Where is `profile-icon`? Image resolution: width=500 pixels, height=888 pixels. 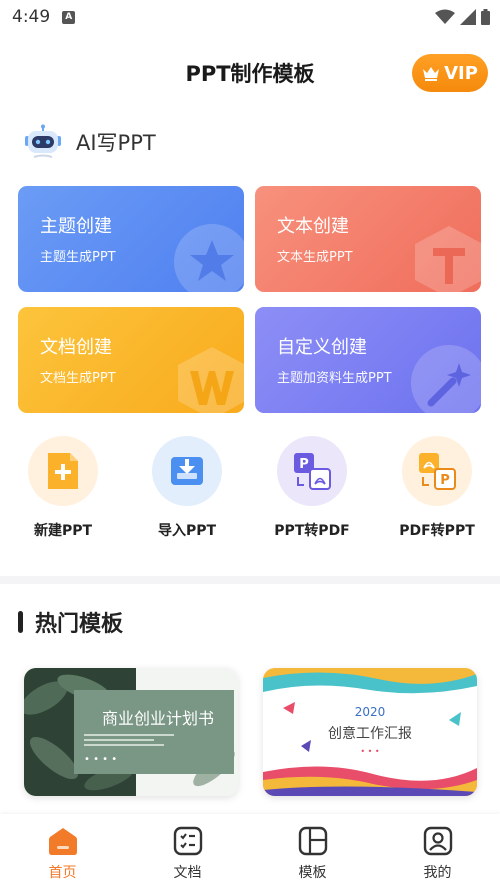 profile-icon is located at coordinates (437, 841).